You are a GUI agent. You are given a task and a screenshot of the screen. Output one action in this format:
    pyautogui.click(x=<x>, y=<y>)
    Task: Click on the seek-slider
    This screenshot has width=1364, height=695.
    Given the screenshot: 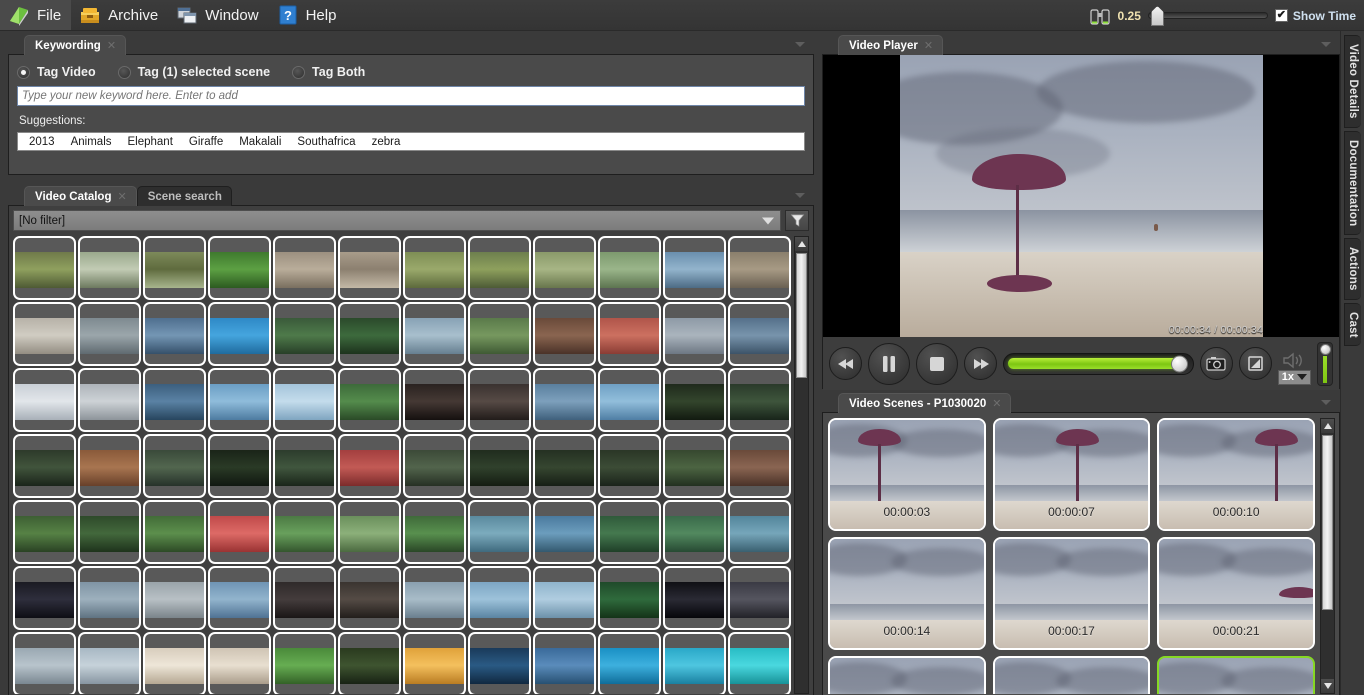 What is the action you would take?
    pyautogui.click(x=1098, y=363)
    